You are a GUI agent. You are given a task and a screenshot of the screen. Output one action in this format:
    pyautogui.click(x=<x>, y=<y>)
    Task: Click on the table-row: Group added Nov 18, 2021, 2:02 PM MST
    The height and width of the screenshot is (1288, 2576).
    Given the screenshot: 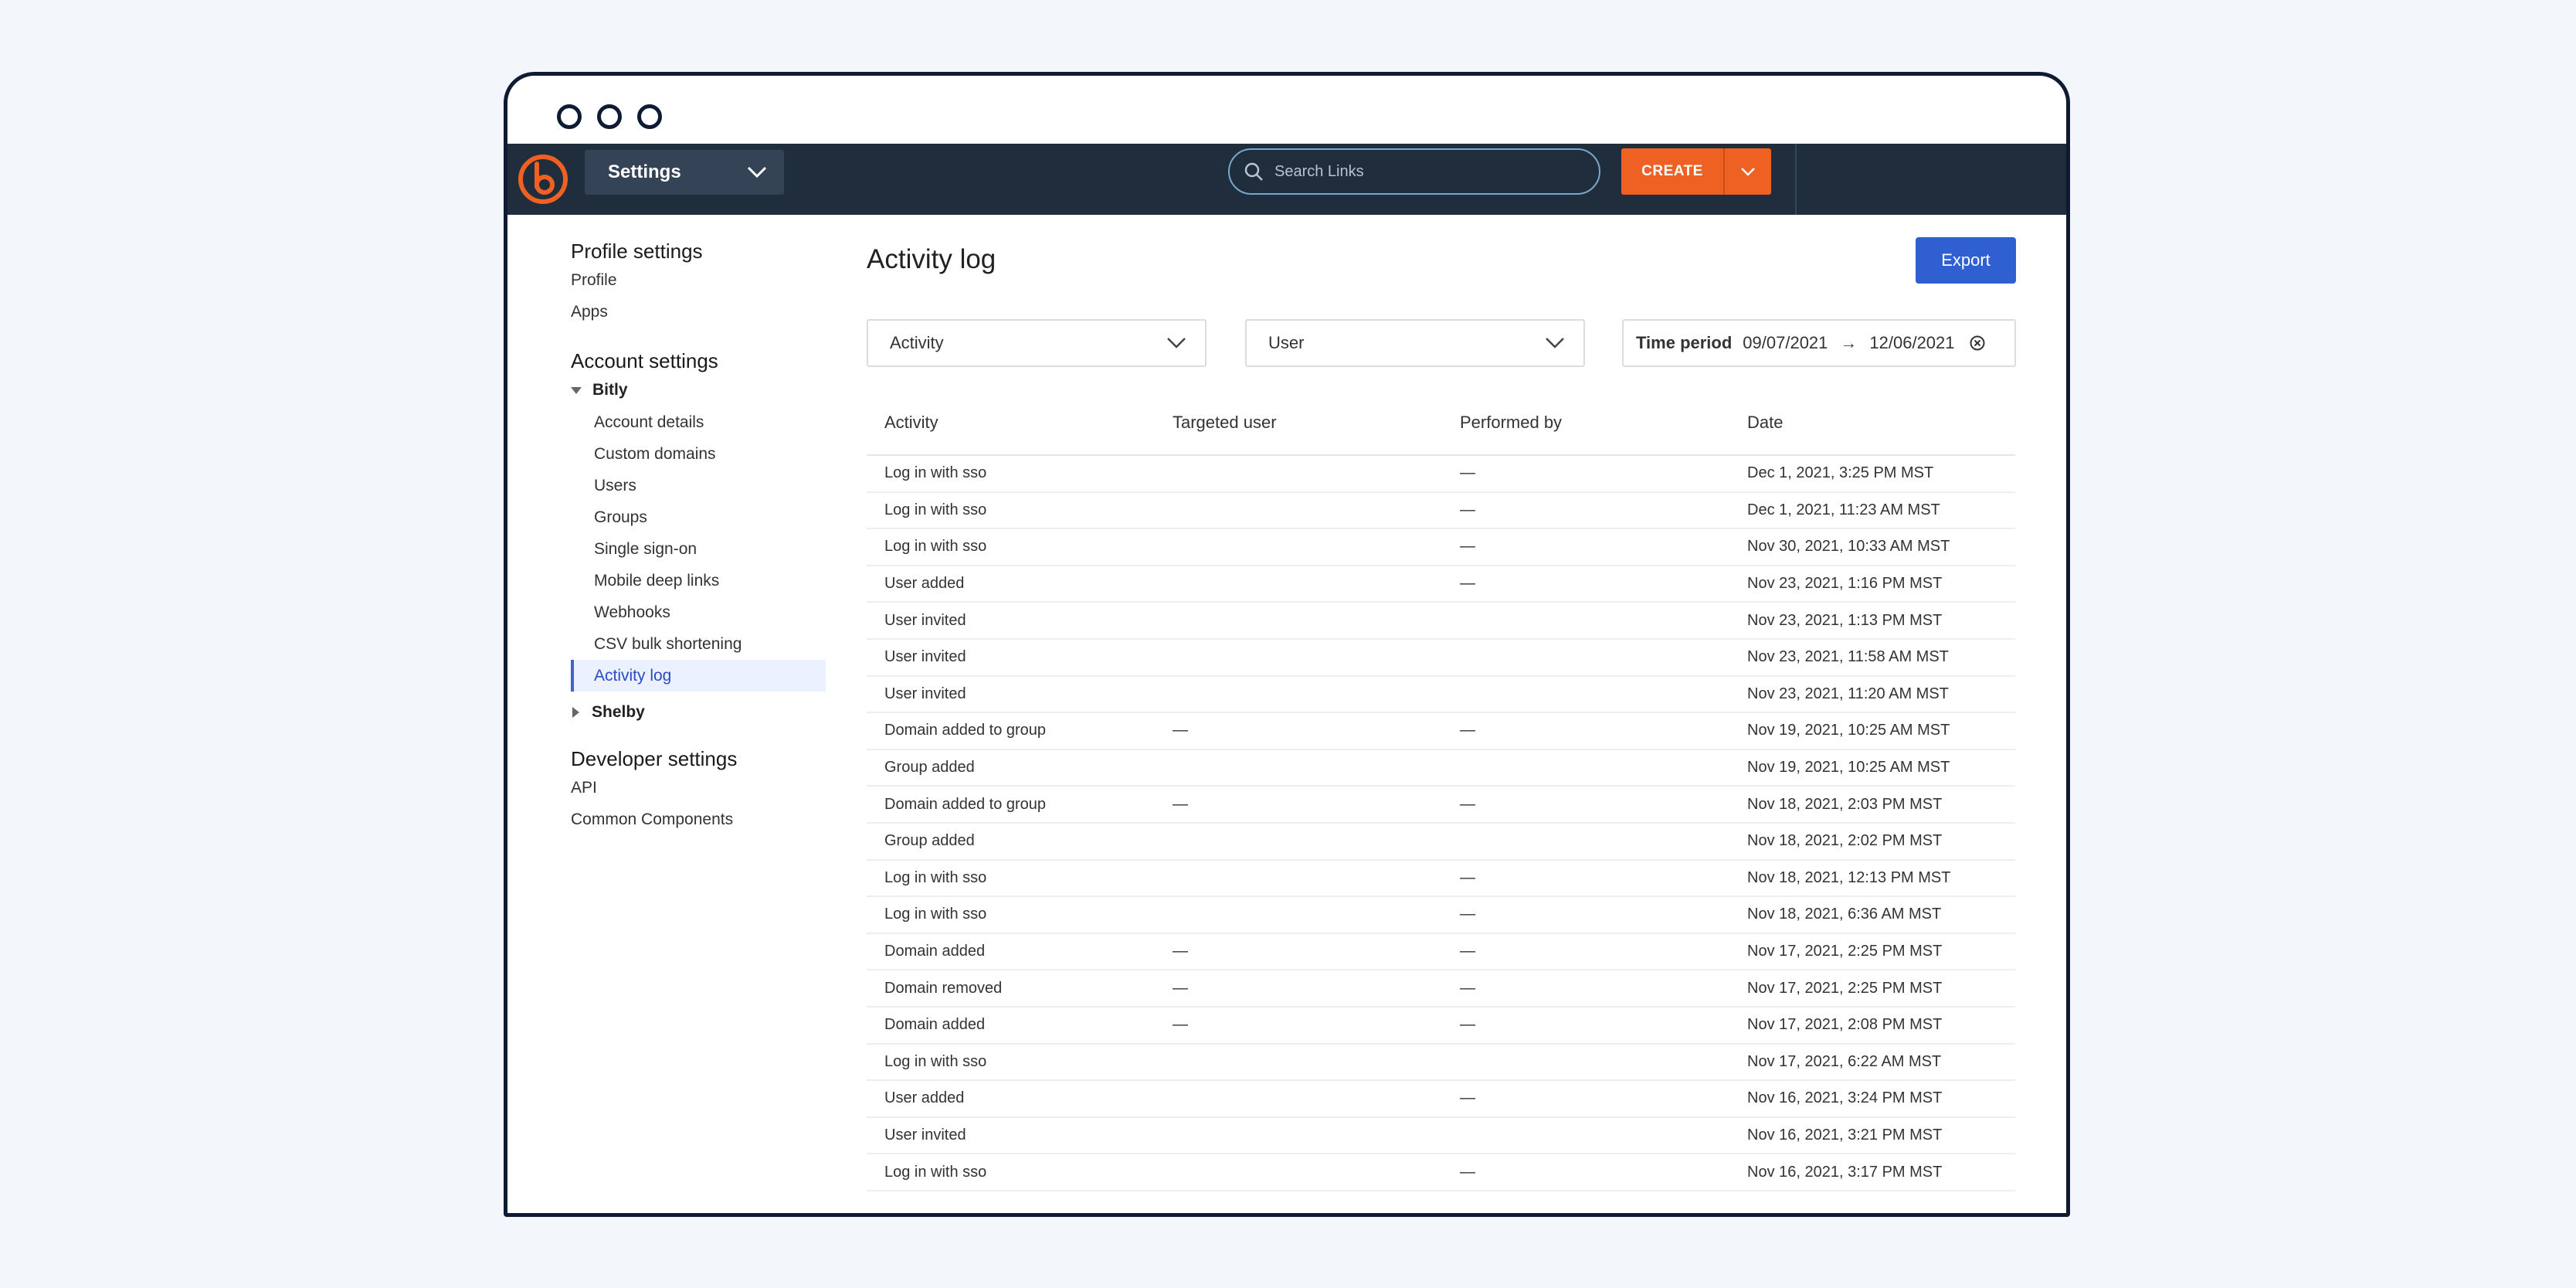 What is the action you would take?
    pyautogui.click(x=1441, y=841)
    